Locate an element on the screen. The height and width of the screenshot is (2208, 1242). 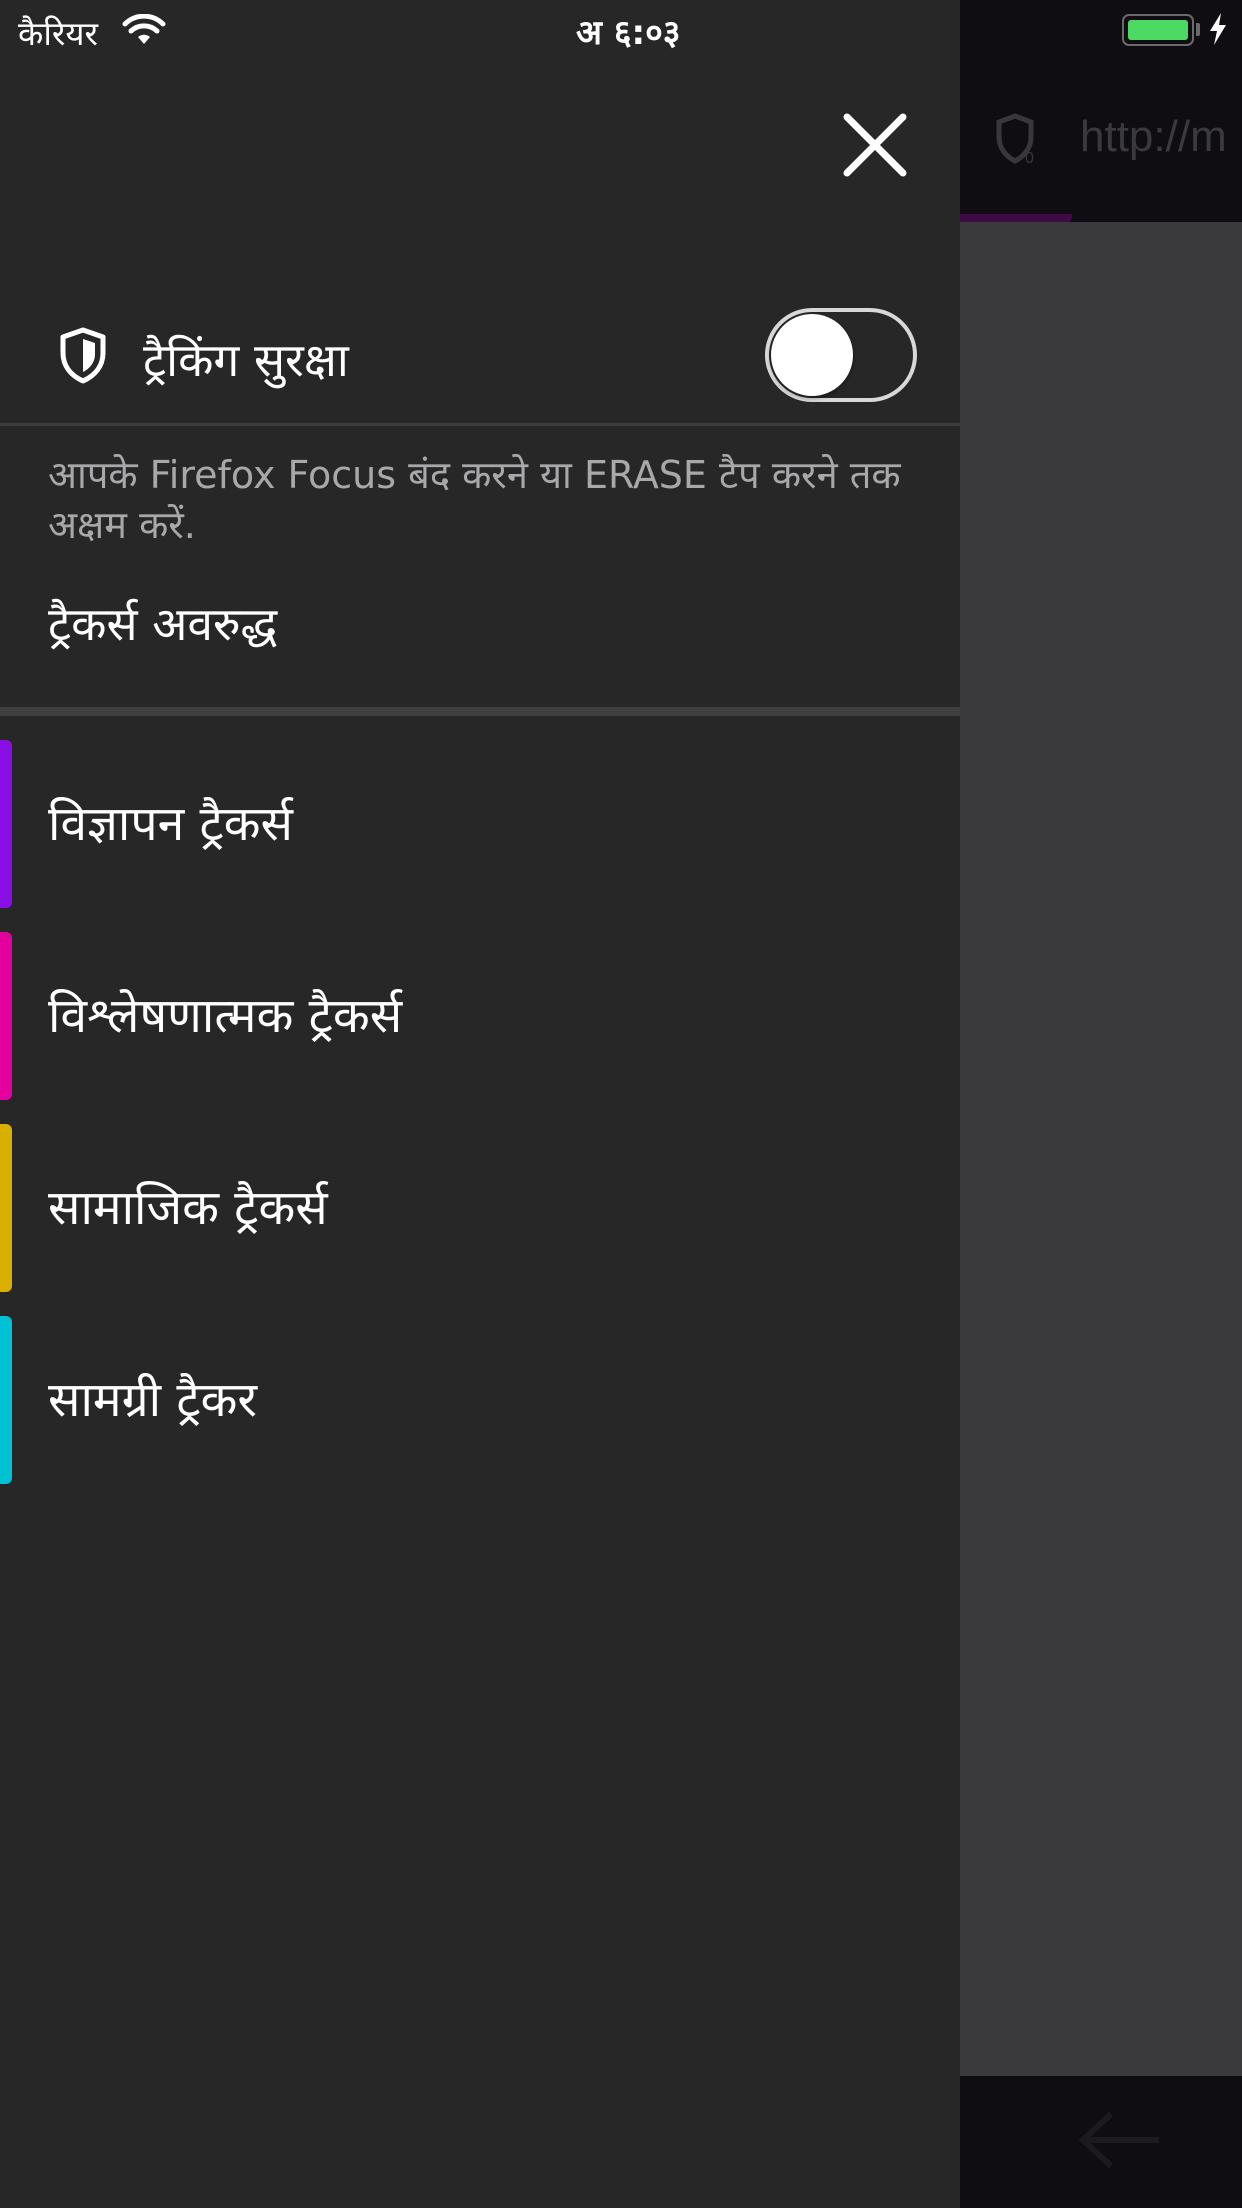
tracker-label: सामग्री ट्रैकर is located at coordinates (153, 1400).